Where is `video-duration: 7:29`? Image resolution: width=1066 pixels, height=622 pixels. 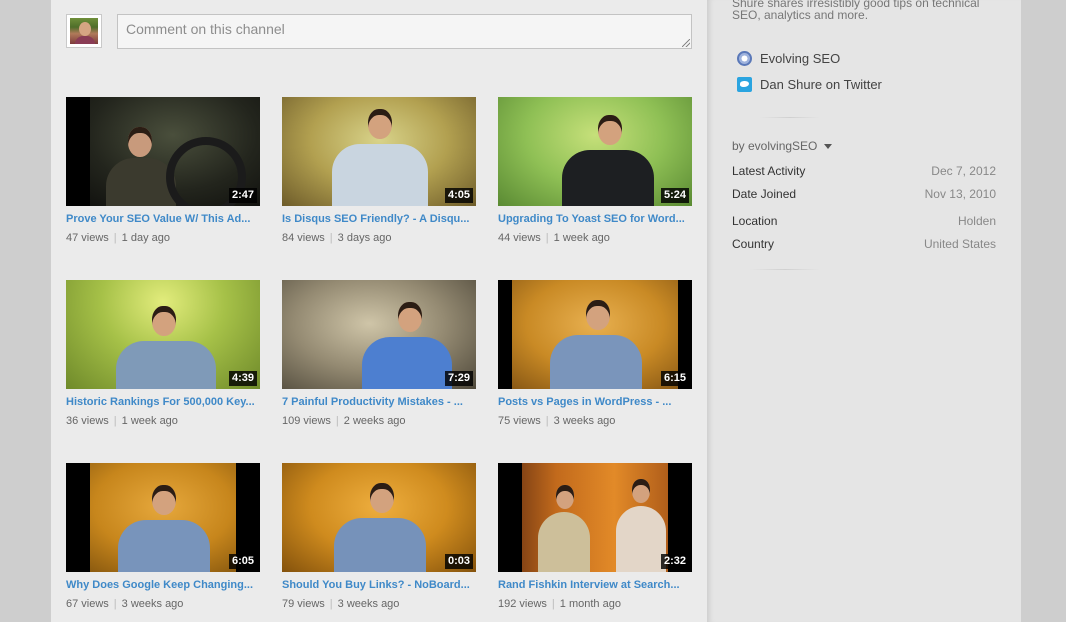
video-duration: 7:29 is located at coordinates (458, 378).